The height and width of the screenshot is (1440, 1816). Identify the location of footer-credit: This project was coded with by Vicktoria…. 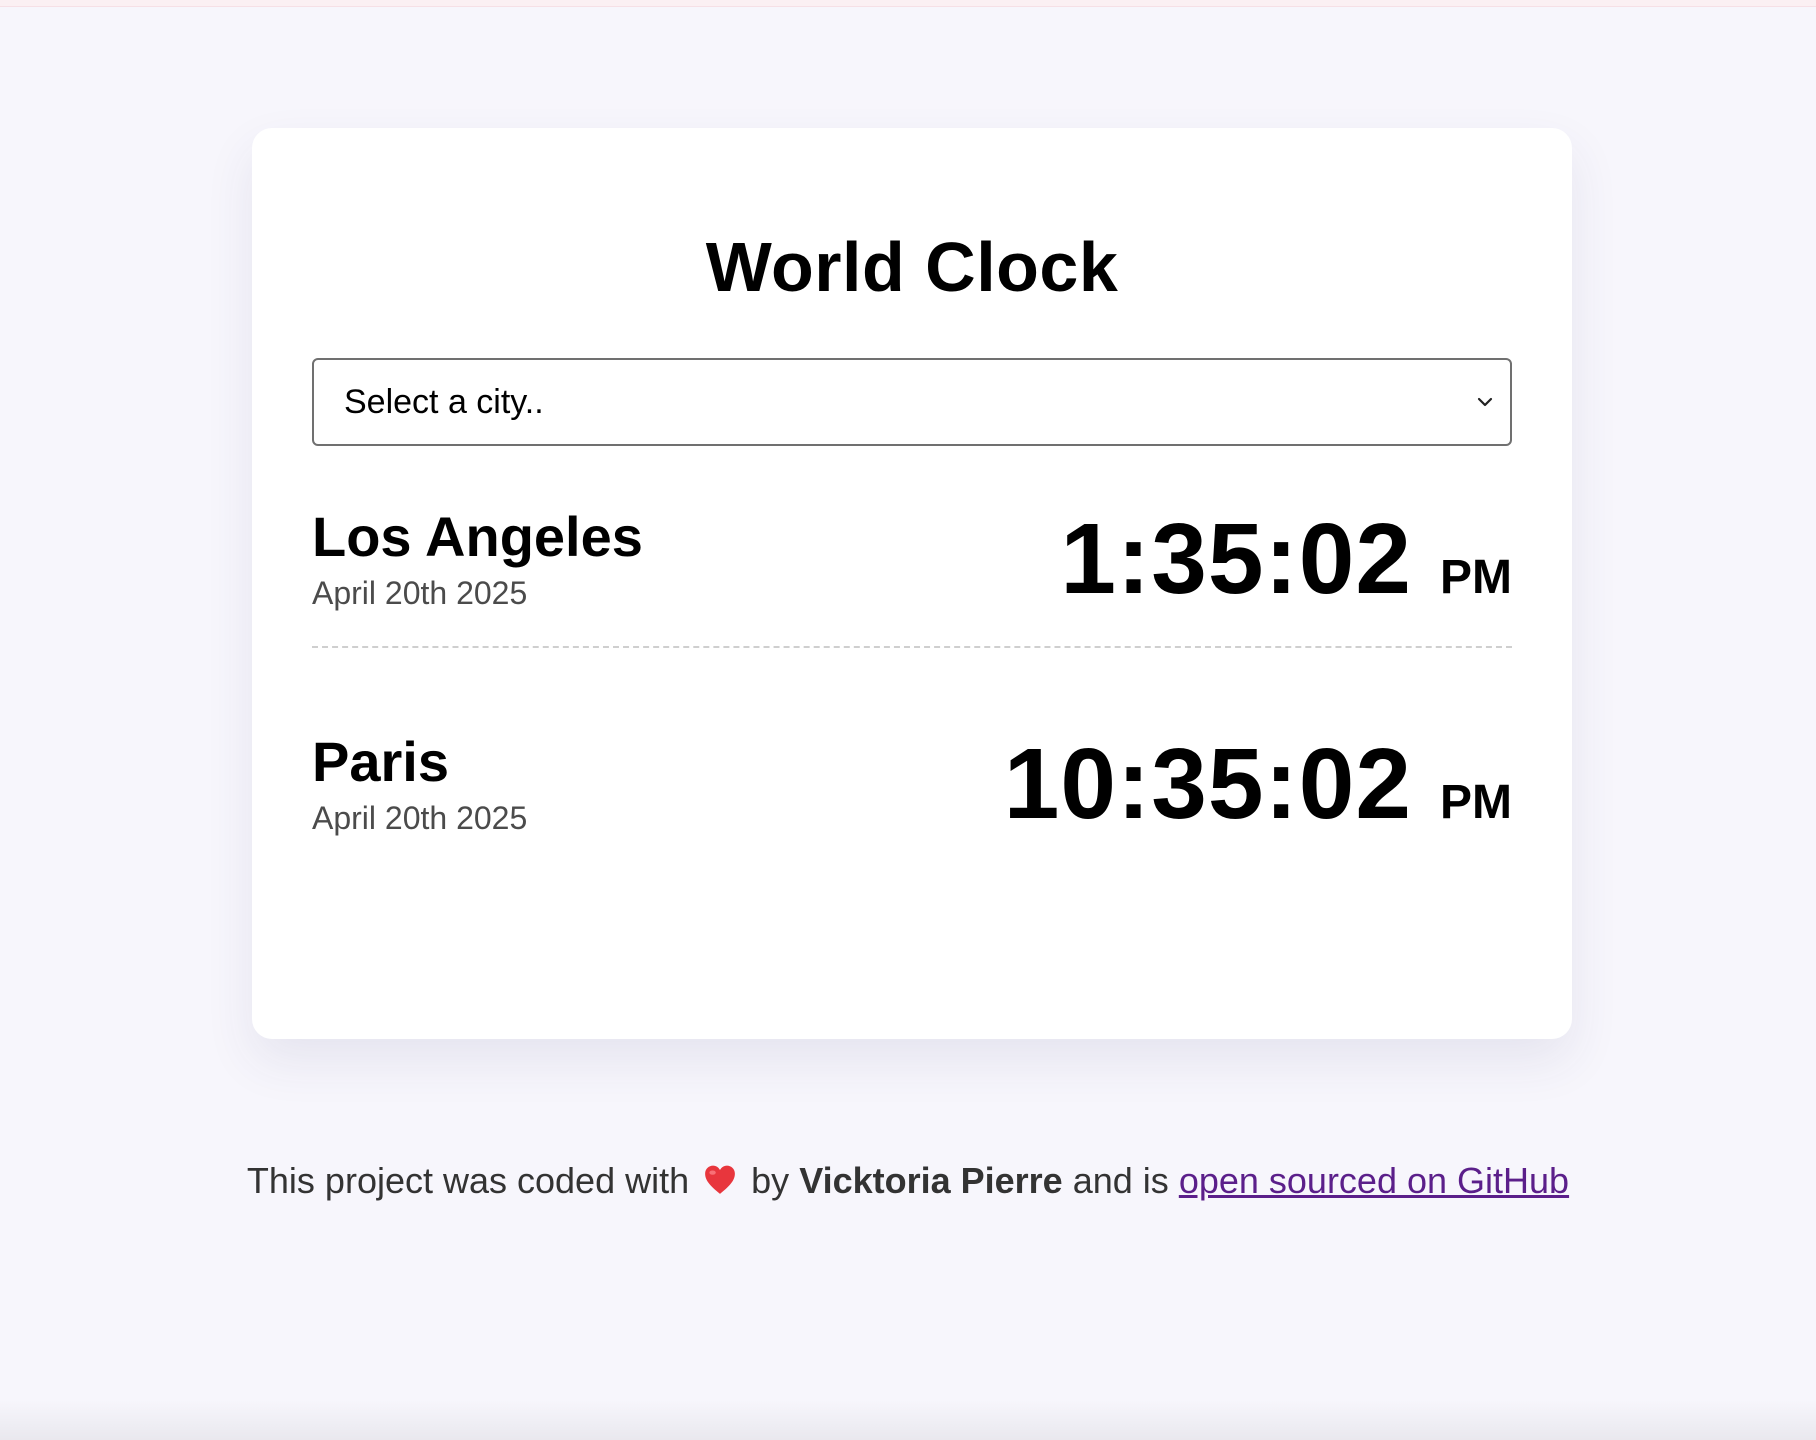
(908, 1181).